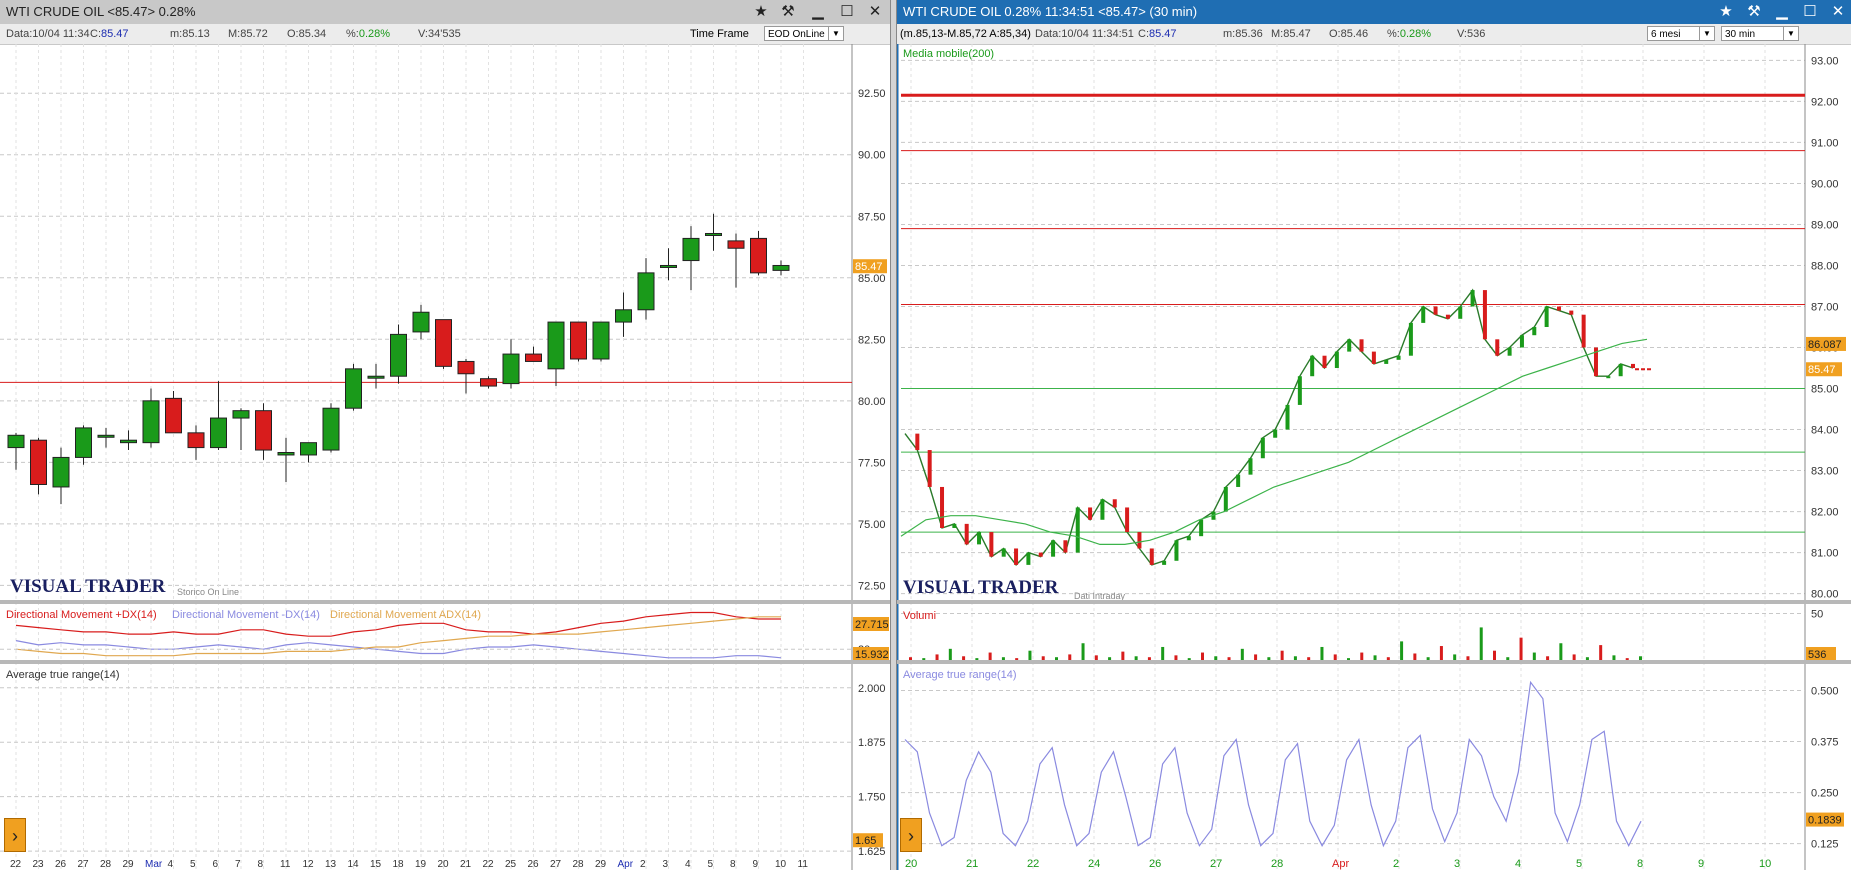 The width and height of the screenshot is (1851, 870). I want to click on x-tick-label: 4, so click(1518, 864).